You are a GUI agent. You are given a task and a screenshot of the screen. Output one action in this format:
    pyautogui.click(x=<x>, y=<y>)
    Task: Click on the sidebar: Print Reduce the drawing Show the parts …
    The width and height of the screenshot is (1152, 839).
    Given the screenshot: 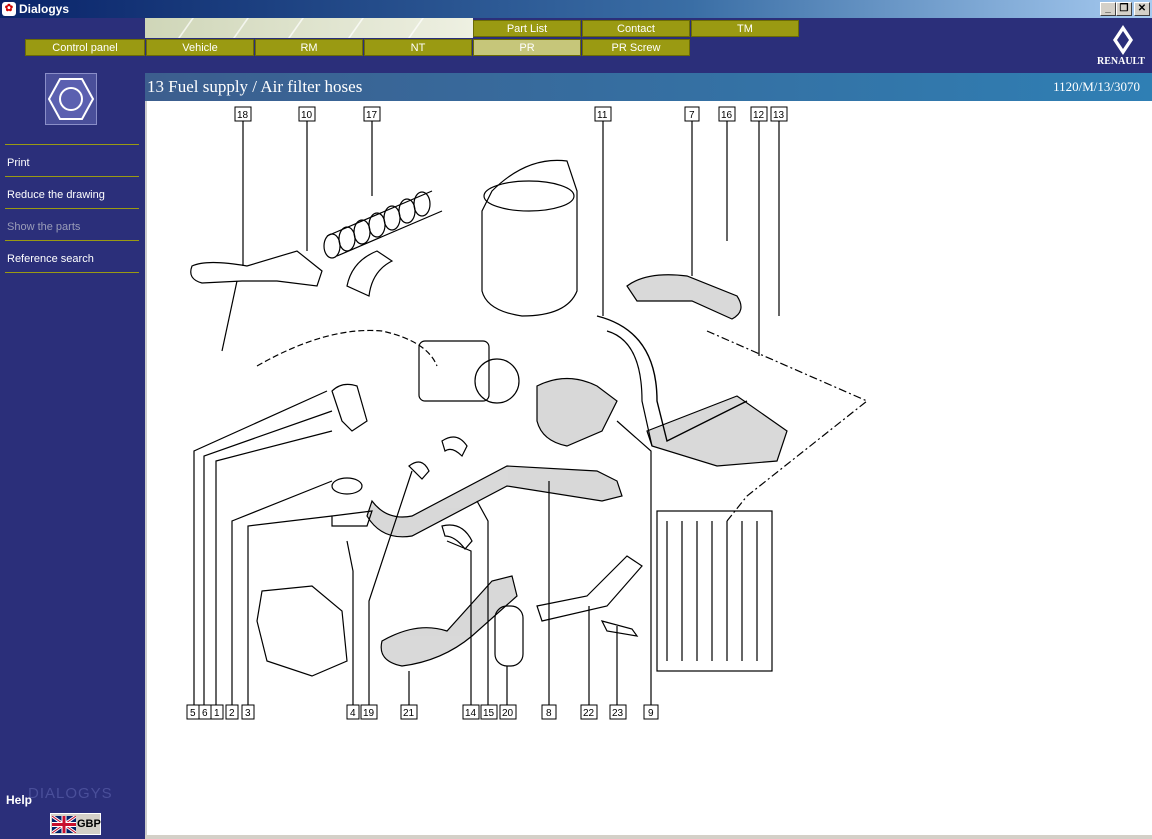 What is the action you would take?
    pyautogui.click(x=72, y=456)
    